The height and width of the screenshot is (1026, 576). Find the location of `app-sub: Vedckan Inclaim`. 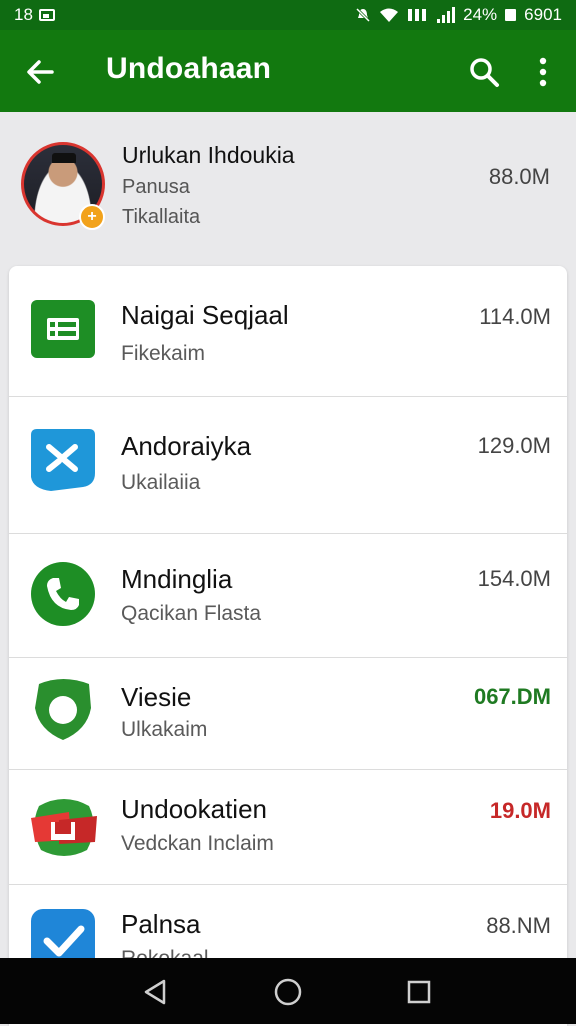

app-sub: Vedckan Inclaim is located at coordinates (197, 843).